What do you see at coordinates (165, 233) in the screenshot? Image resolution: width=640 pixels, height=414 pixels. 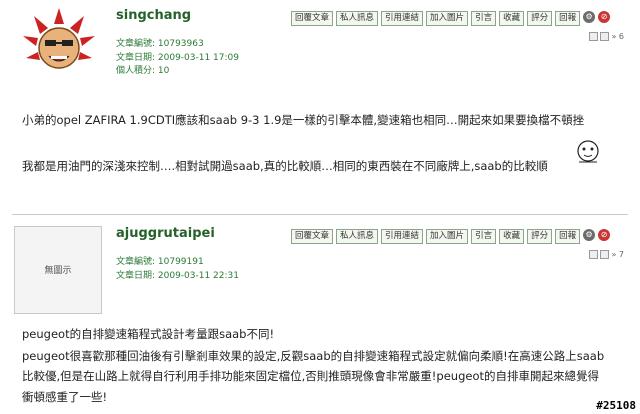 I see `username: ajuggrutaipei` at bounding box center [165, 233].